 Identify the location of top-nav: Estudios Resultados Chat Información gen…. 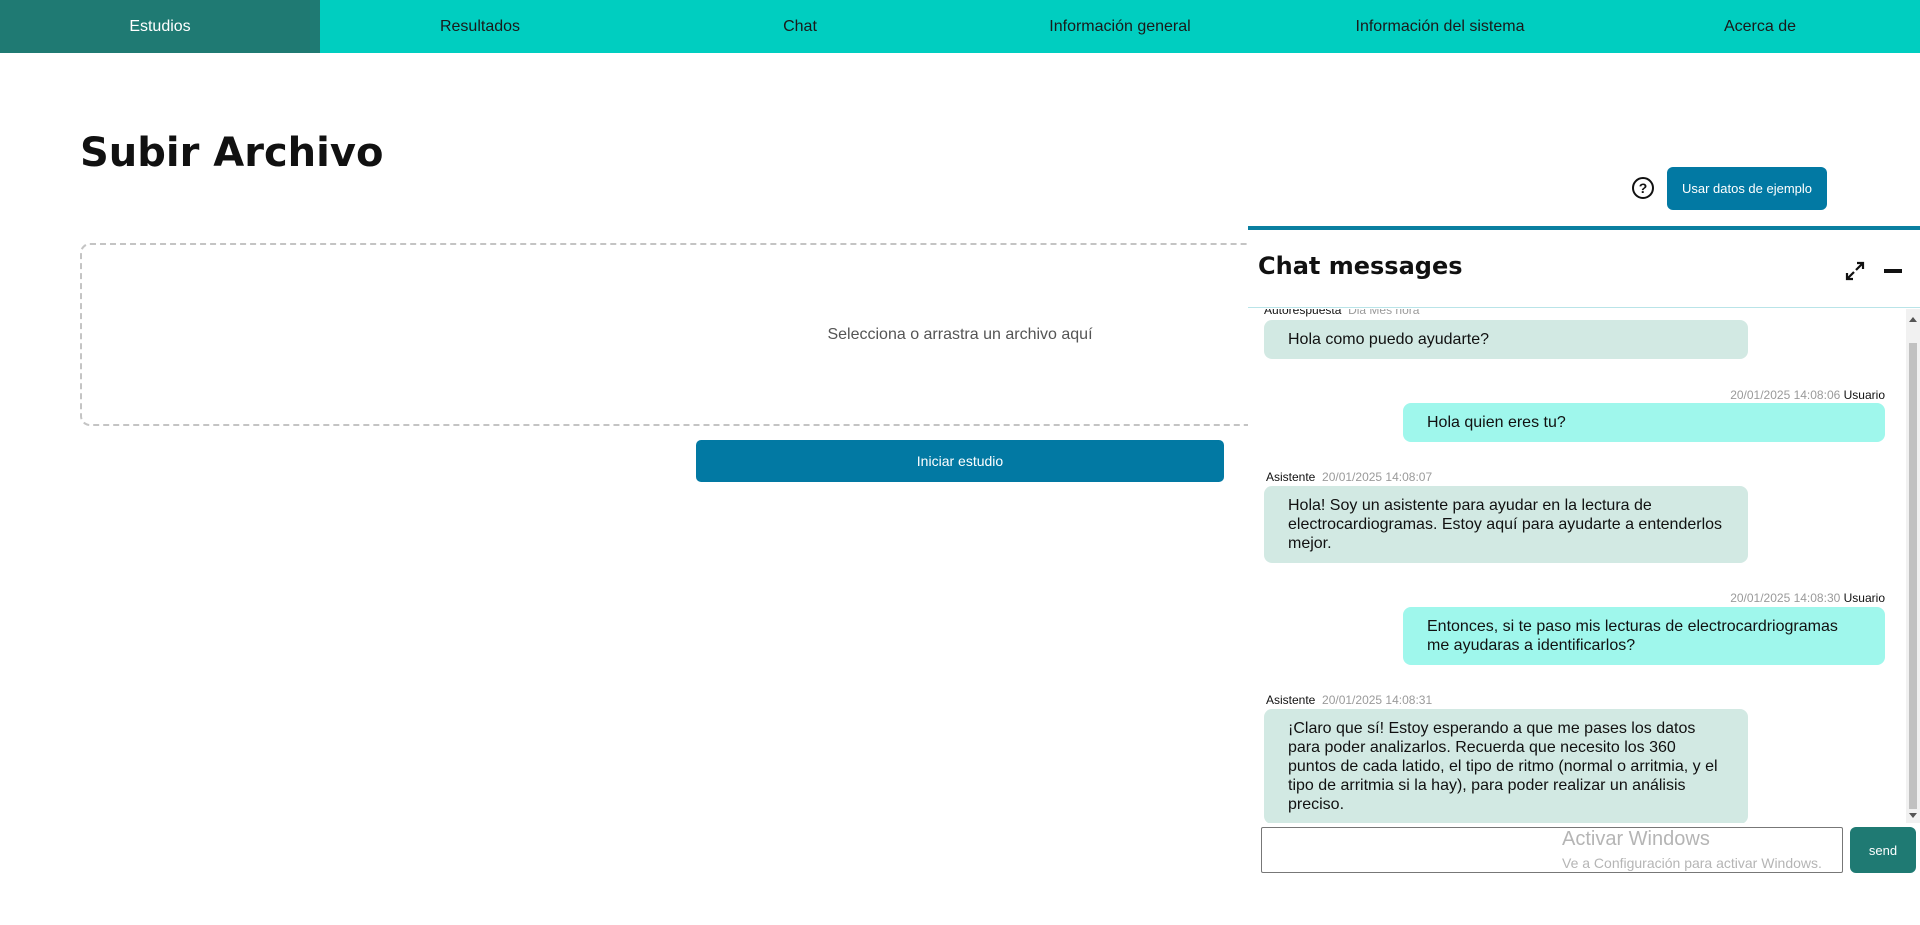
(960, 26).